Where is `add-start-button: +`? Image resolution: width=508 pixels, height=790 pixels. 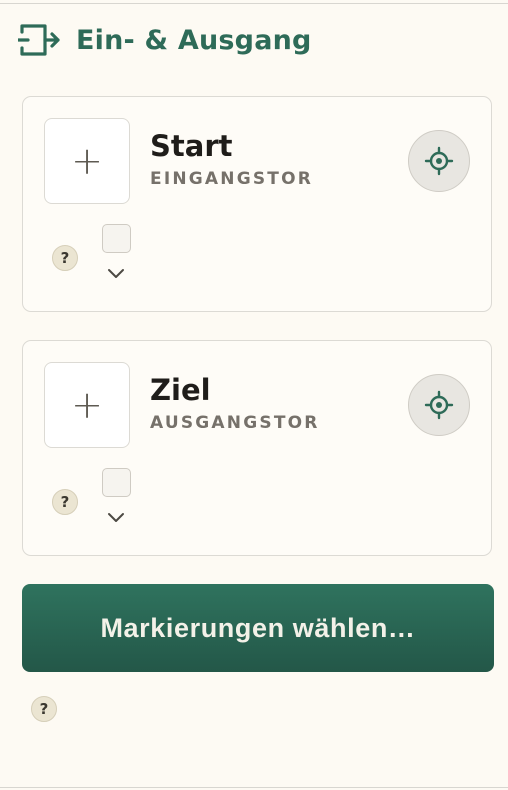 add-start-button: + is located at coordinates (87, 161).